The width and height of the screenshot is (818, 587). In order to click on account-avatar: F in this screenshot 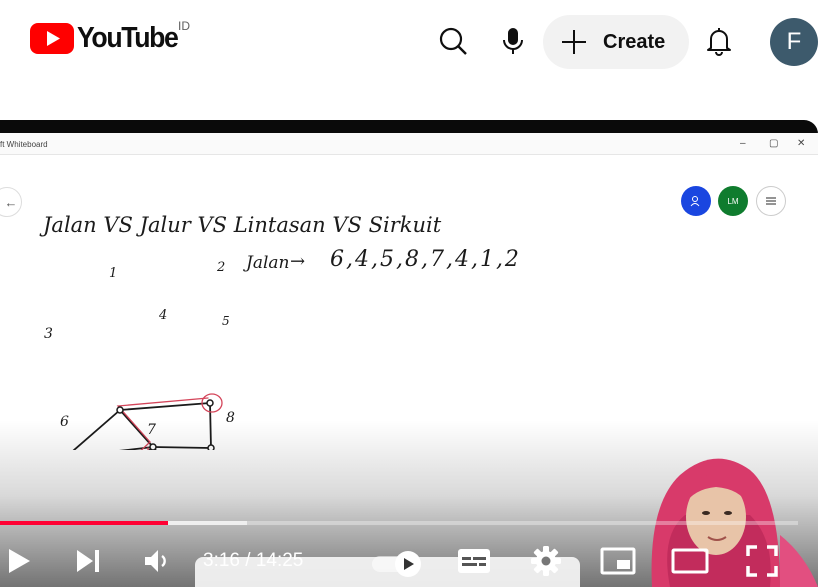, I will do `click(794, 42)`.